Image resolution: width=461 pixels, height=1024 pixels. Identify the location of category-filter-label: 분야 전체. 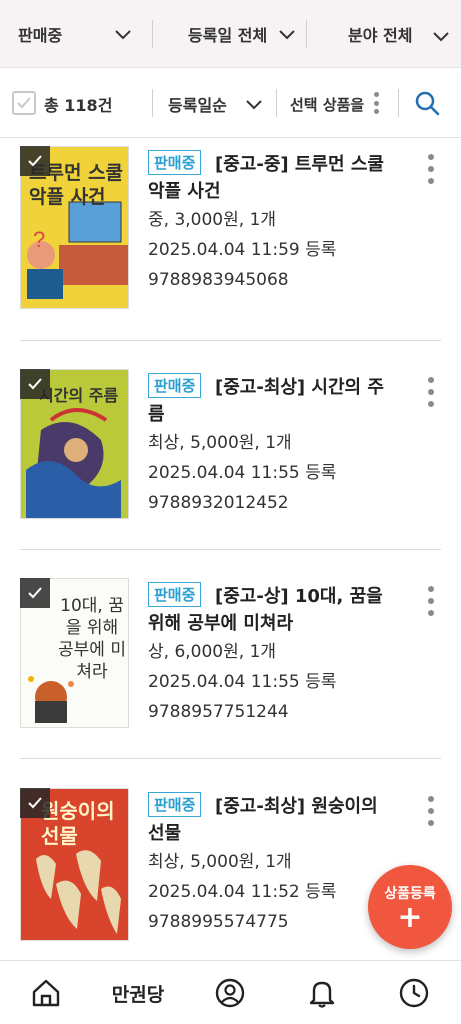
(380, 35).